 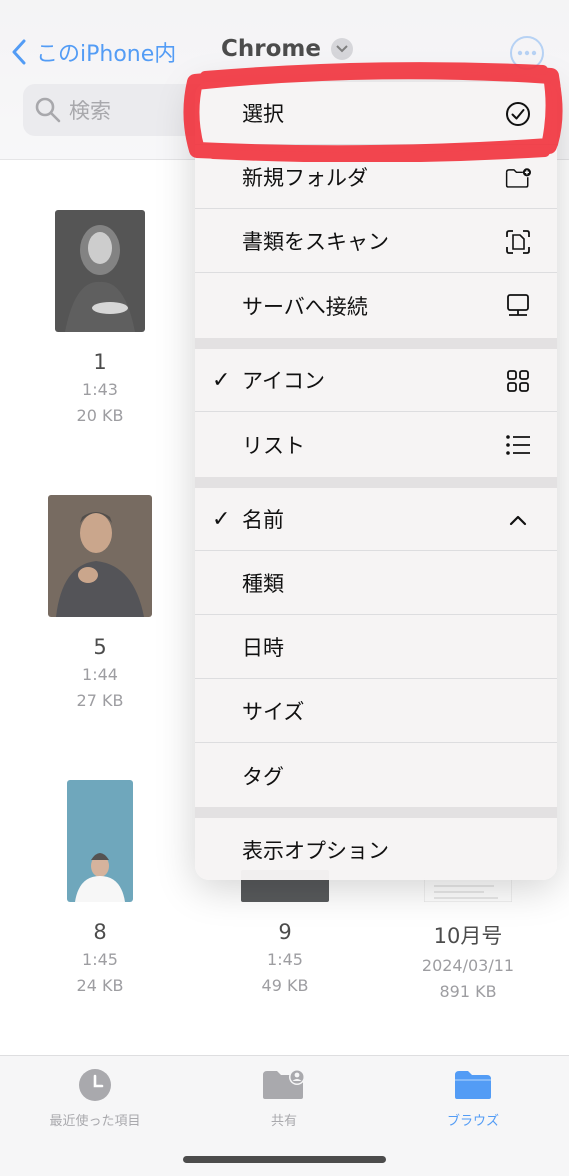 What do you see at coordinates (273, 712) in the screenshot?
I see `menu-item-label: サイズ` at bounding box center [273, 712].